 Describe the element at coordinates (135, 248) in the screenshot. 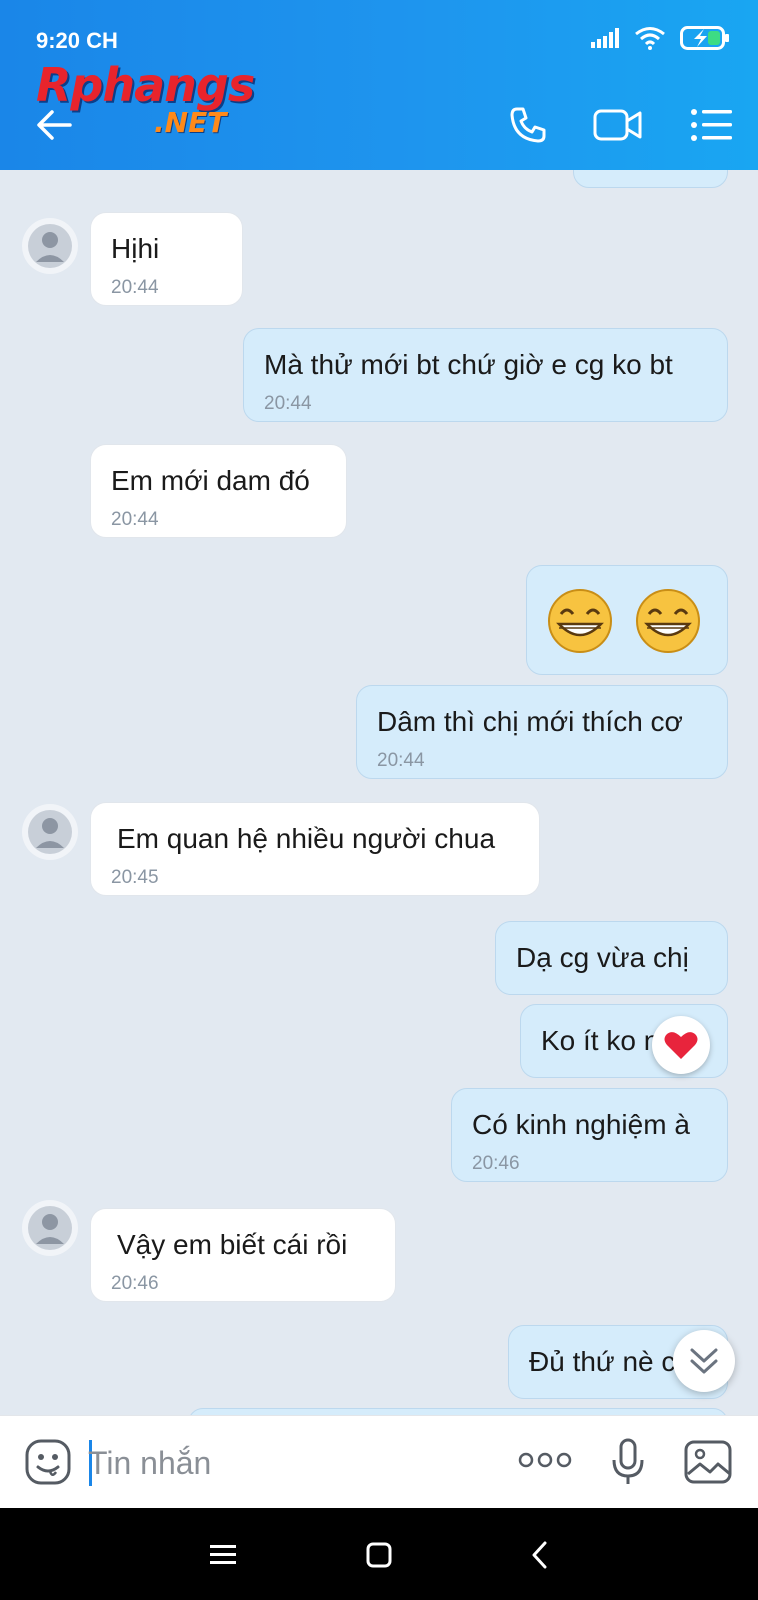

I see `message-text: Hịhi` at that location.